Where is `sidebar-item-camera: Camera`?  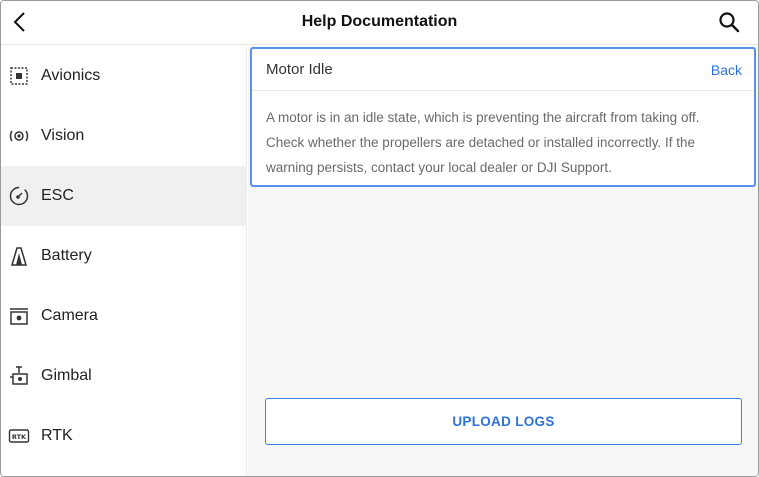
sidebar-item-camera: Camera is located at coordinates (123, 316).